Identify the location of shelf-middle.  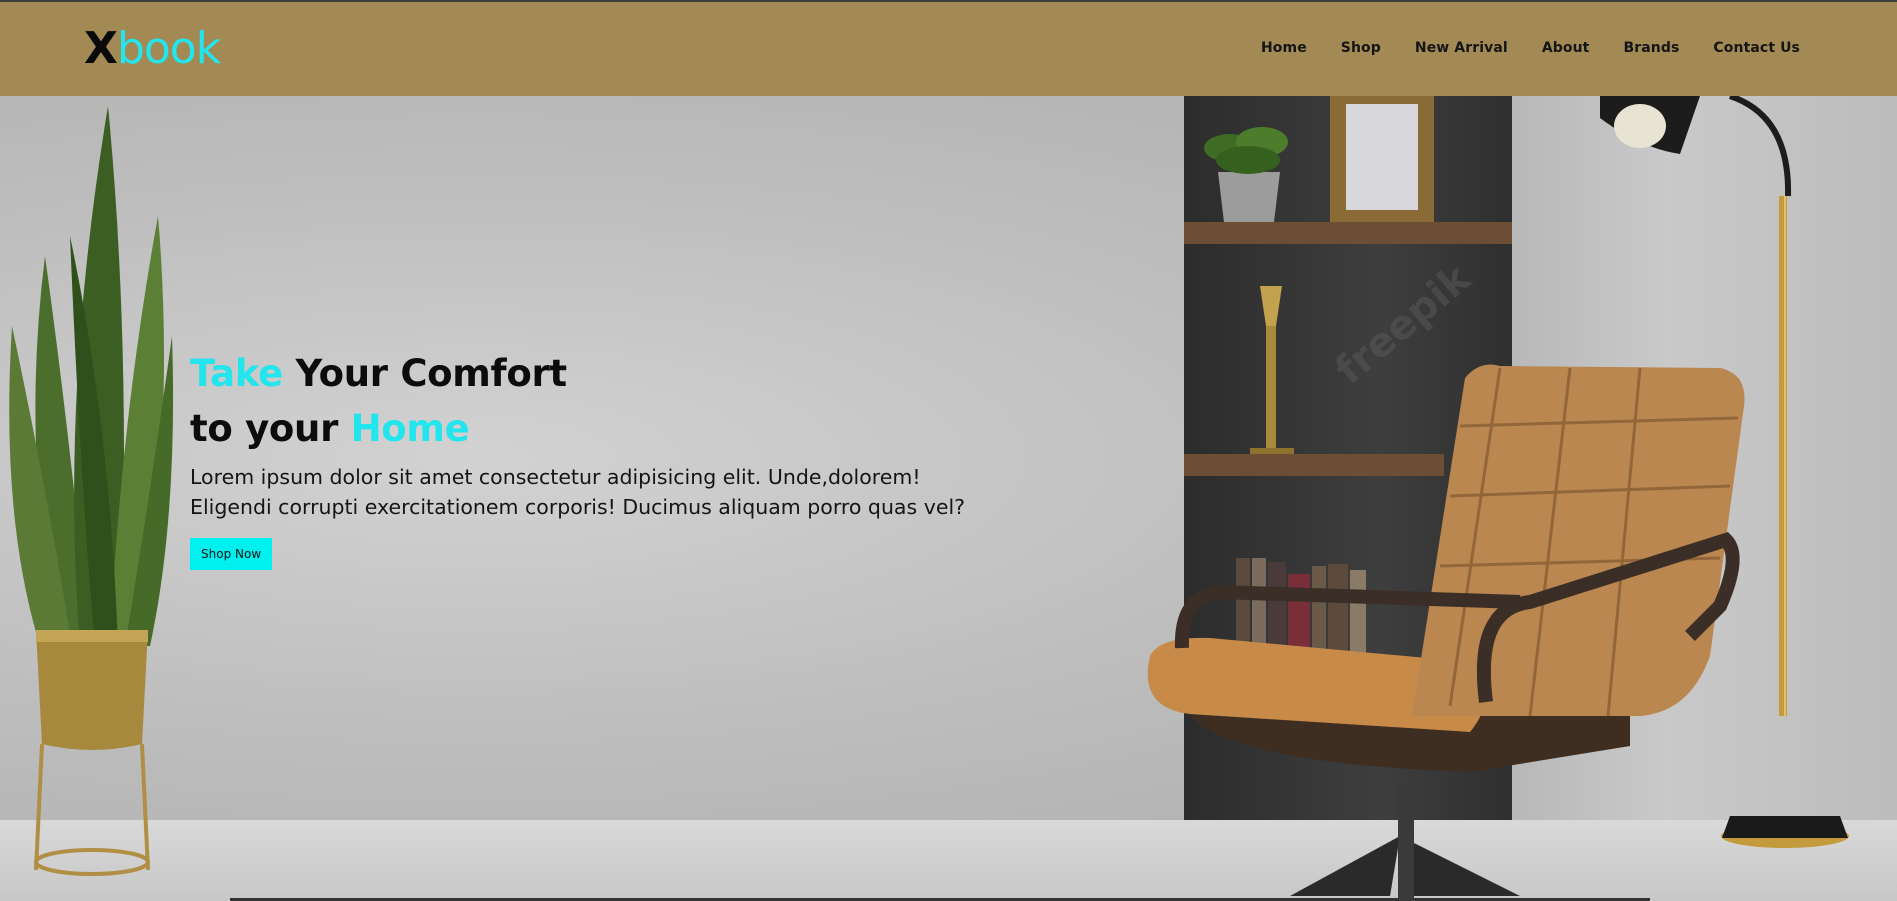
(1314, 465).